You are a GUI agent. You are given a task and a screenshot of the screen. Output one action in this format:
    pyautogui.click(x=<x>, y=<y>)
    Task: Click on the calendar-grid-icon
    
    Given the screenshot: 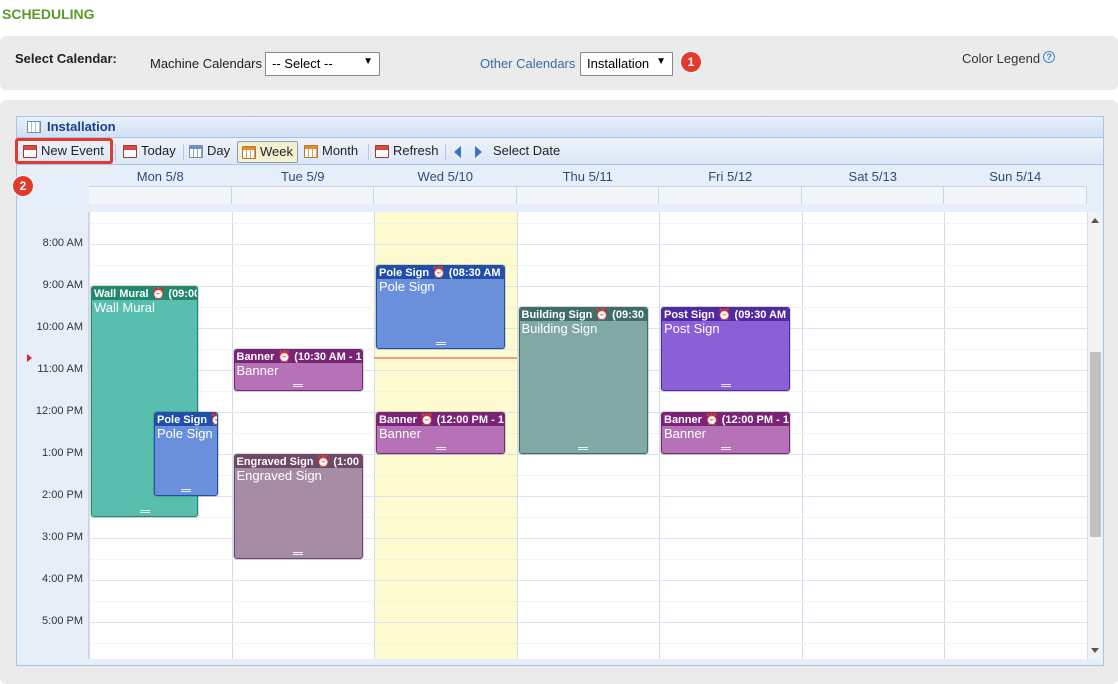 What is the action you would take?
    pyautogui.click(x=34, y=127)
    